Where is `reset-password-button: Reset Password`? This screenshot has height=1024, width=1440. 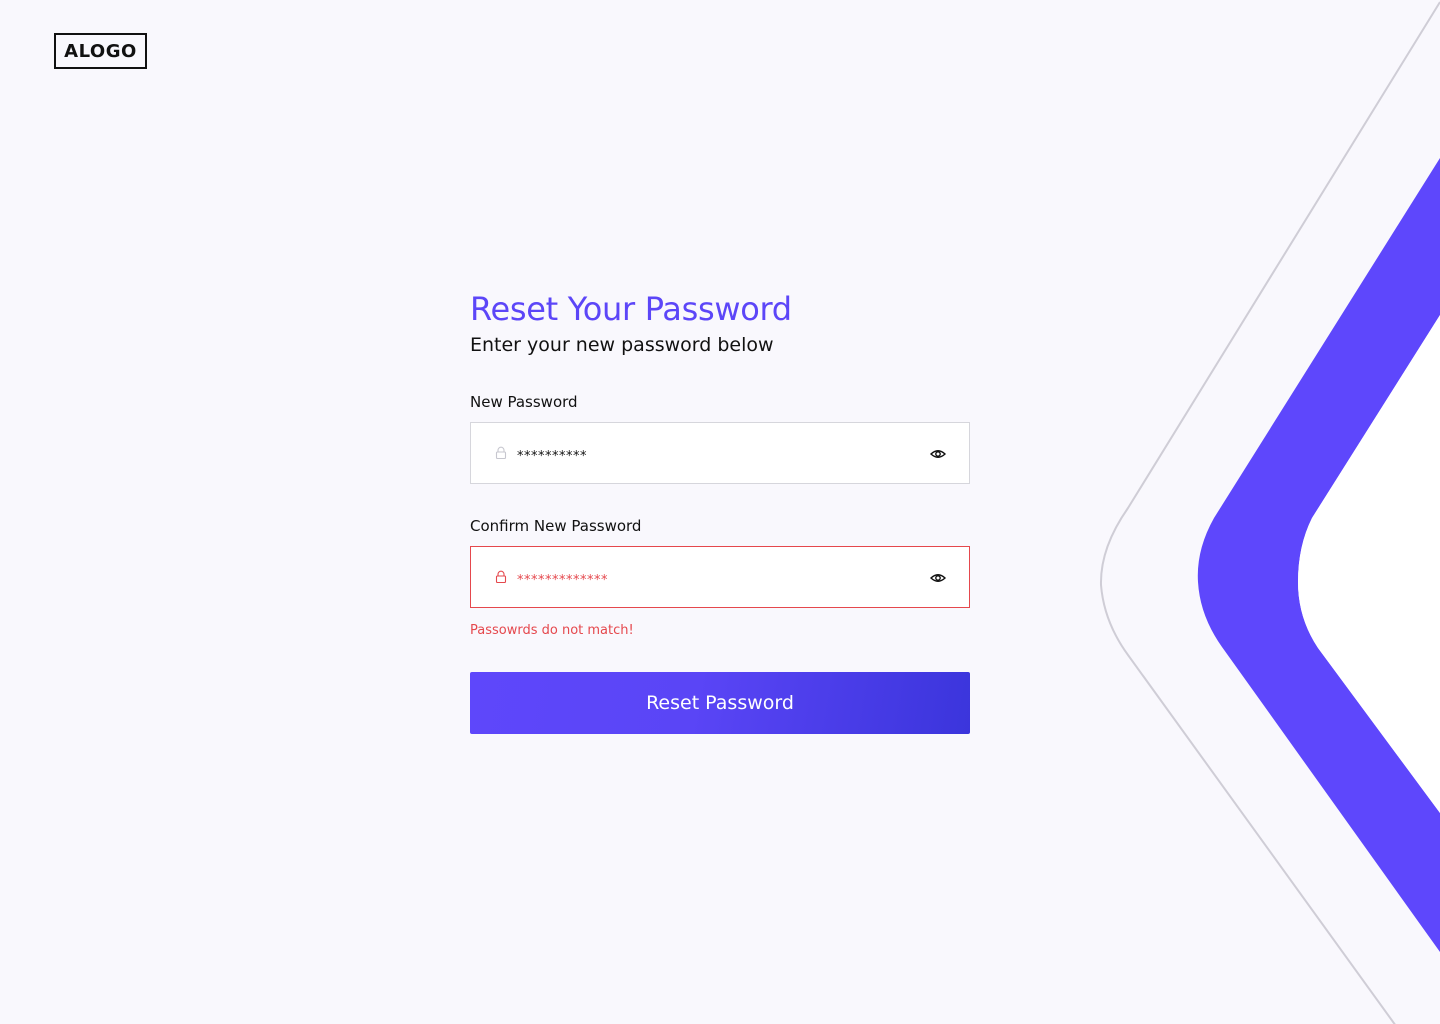
reset-password-button: Reset Password is located at coordinates (720, 703).